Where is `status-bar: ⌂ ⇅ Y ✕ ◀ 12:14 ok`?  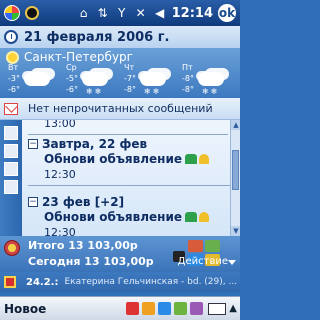 status-bar: ⌂ ⇅ Y ✕ ◀ 12:14 ok is located at coordinates (120, 13).